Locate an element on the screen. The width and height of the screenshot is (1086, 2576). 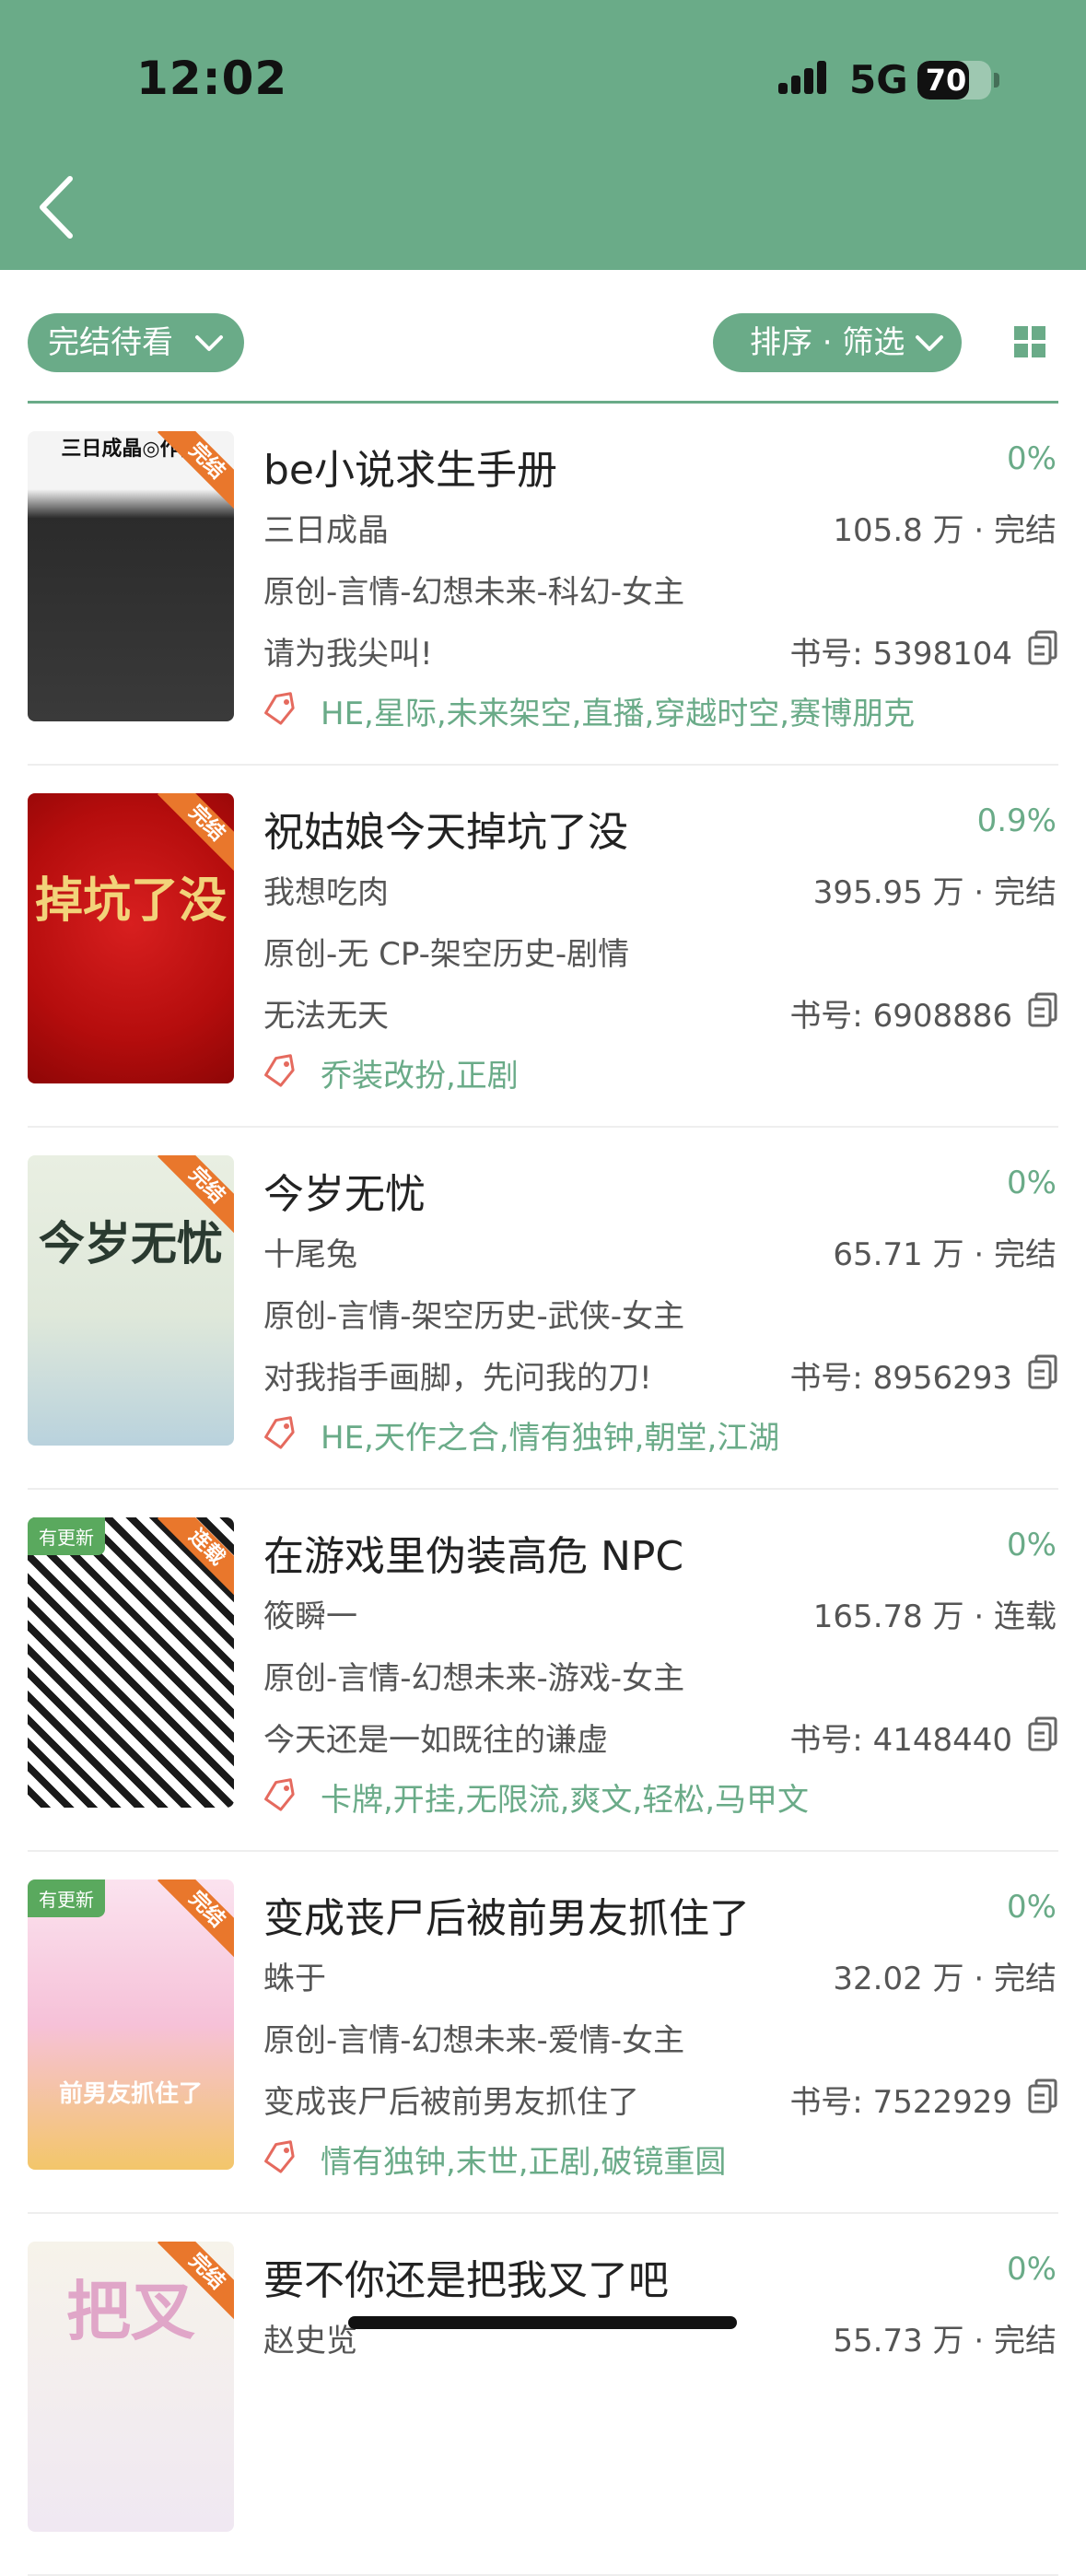
status-time: 12:02 is located at coordinates (212, 78).